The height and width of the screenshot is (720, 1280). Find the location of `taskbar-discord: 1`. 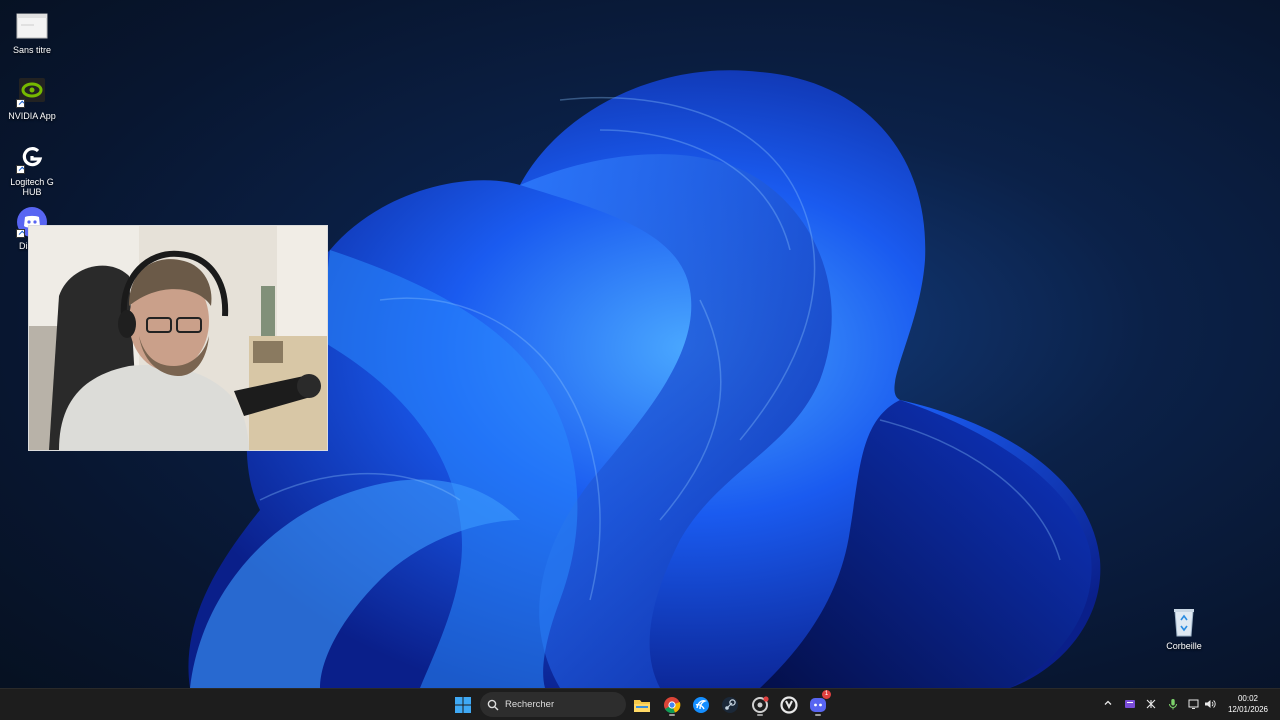

taskbar-discord: 1 is located at coordinates (818, 703).